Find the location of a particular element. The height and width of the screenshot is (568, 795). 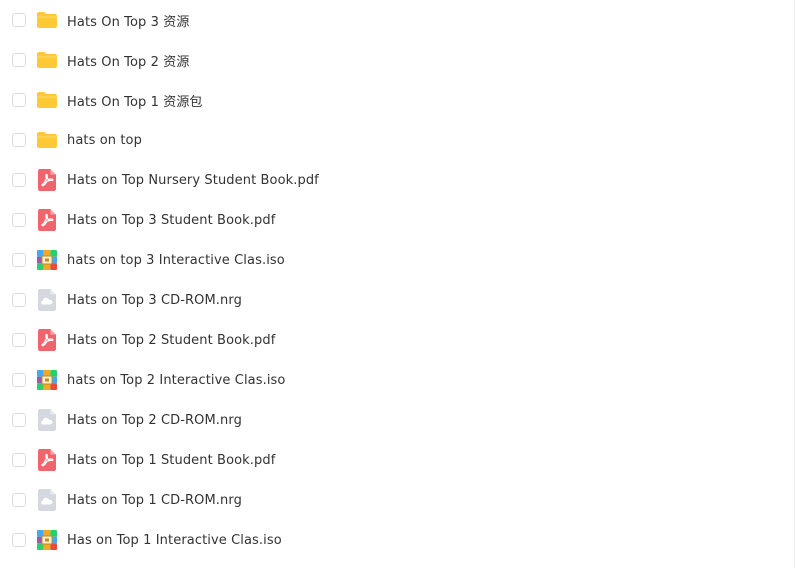

file-name: Has on Top 1 Interactive Clas.iso is located at coordinates (174, 540).